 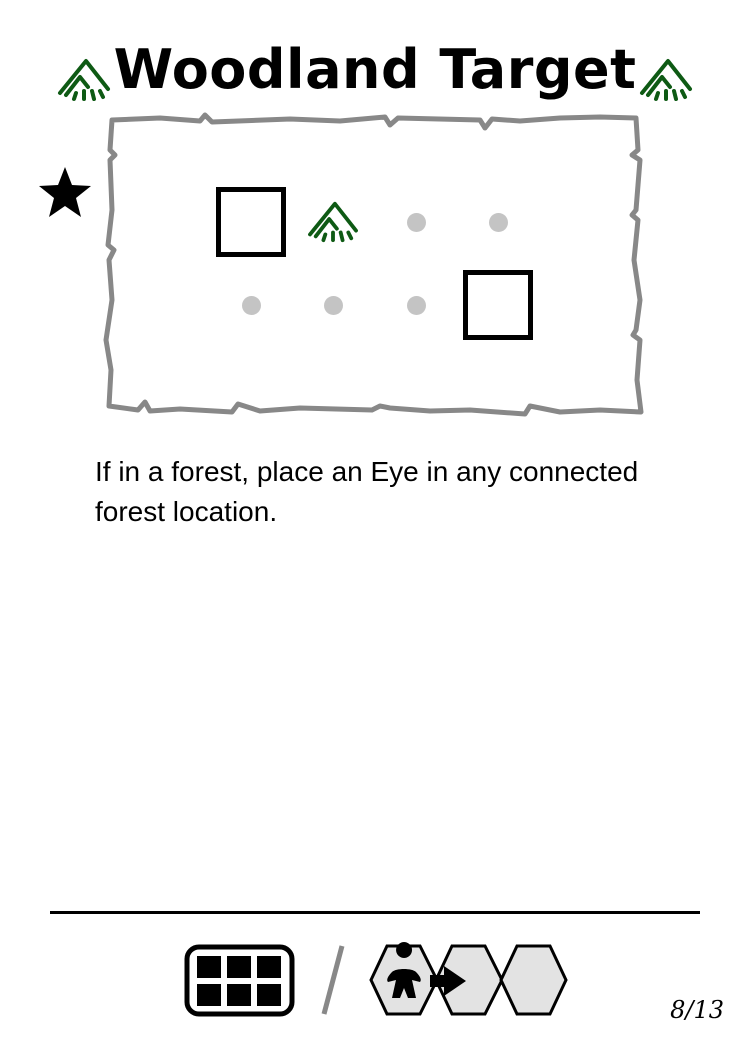 I want to click on meeple-move-hex-icon, so click(x=468, y=979).